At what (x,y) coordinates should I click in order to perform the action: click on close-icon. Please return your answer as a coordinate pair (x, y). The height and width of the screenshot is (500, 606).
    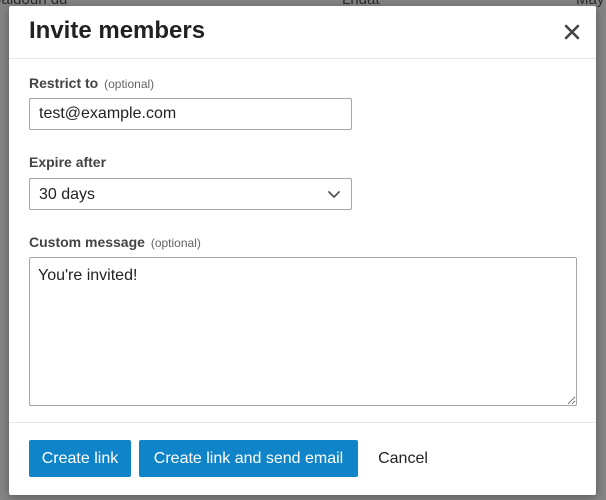
    Looking at the image, I should click on (572, 32).